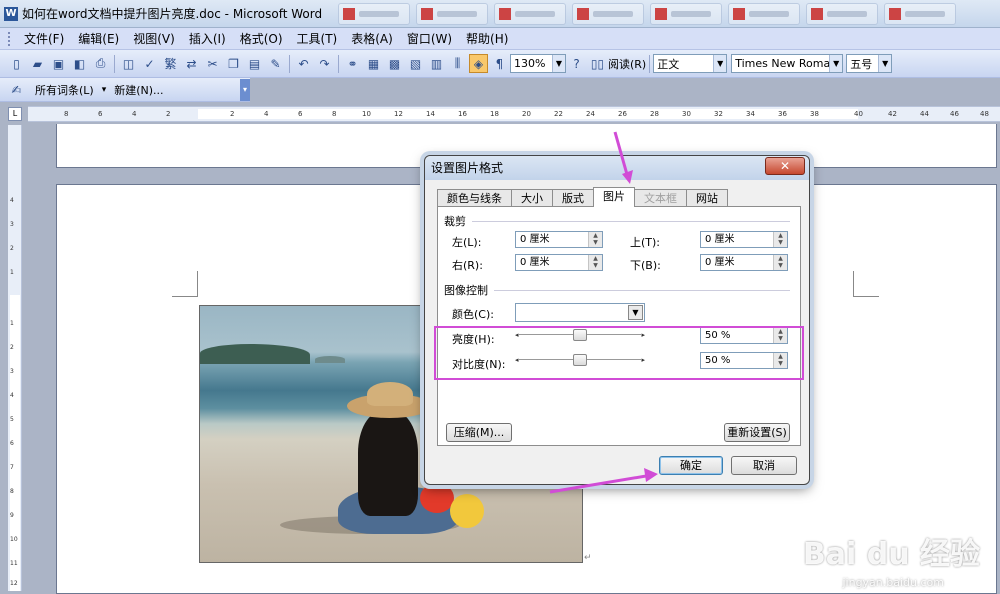  What do you see at coordinates (707, 198) in the screenshot?
I see `tab-web: 网站` at bounding box center [707, 198].